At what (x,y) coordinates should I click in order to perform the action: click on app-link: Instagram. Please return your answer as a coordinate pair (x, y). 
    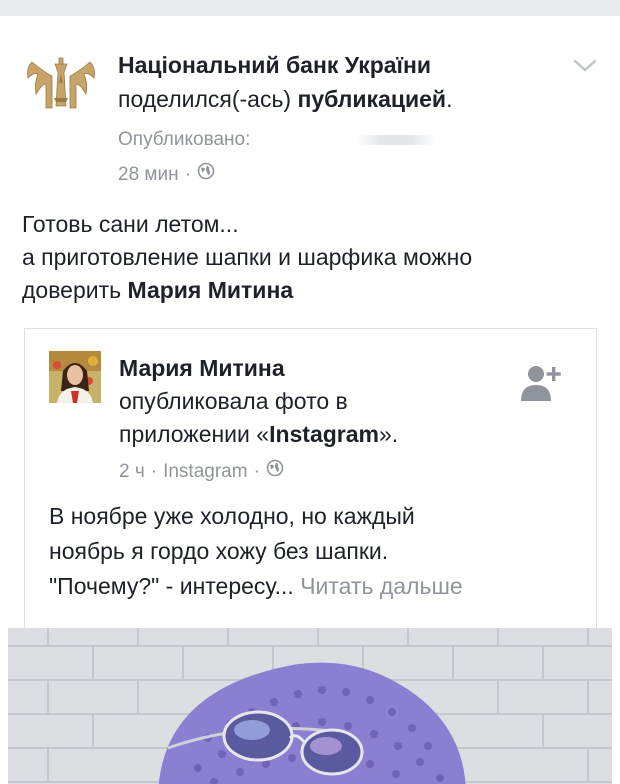
    Looking at the image, I should click on (324, 434).